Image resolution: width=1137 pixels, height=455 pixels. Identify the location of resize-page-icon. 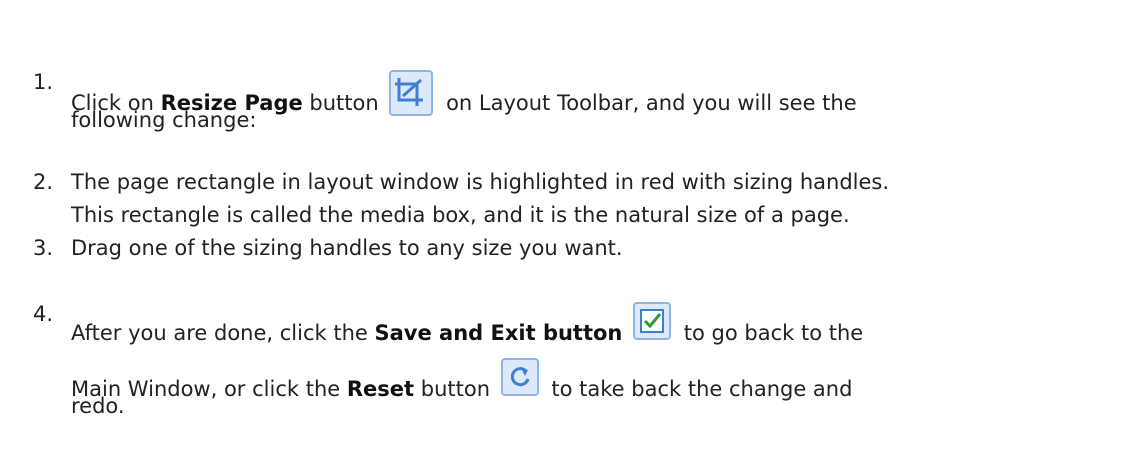
(411, 93).